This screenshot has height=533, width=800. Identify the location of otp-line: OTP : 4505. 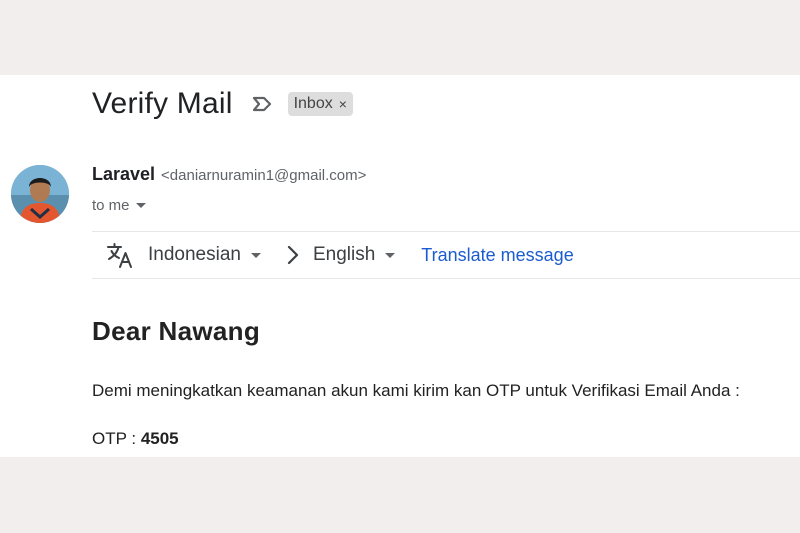
(135, 439).